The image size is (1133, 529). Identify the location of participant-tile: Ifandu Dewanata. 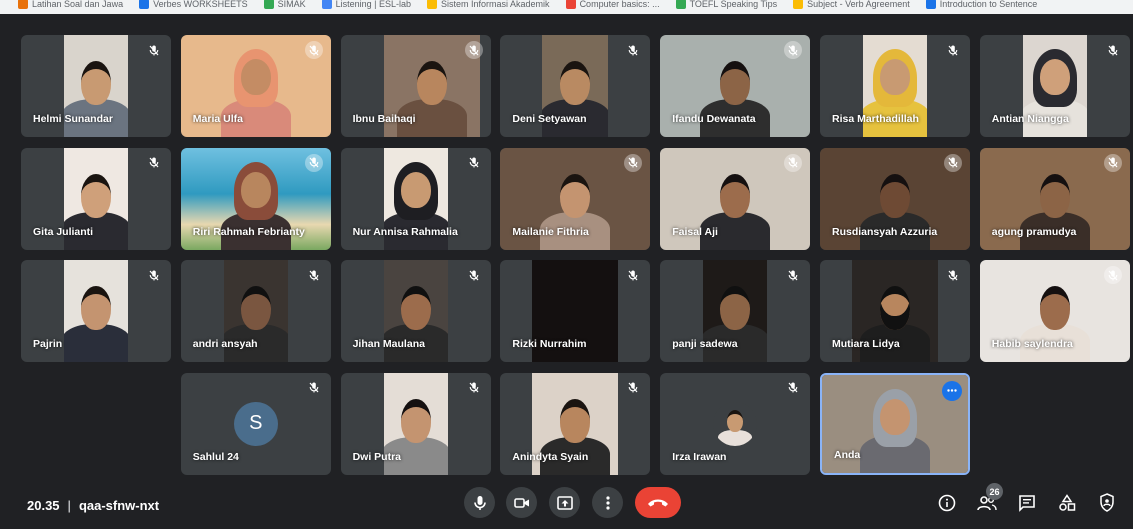
(735, 86).